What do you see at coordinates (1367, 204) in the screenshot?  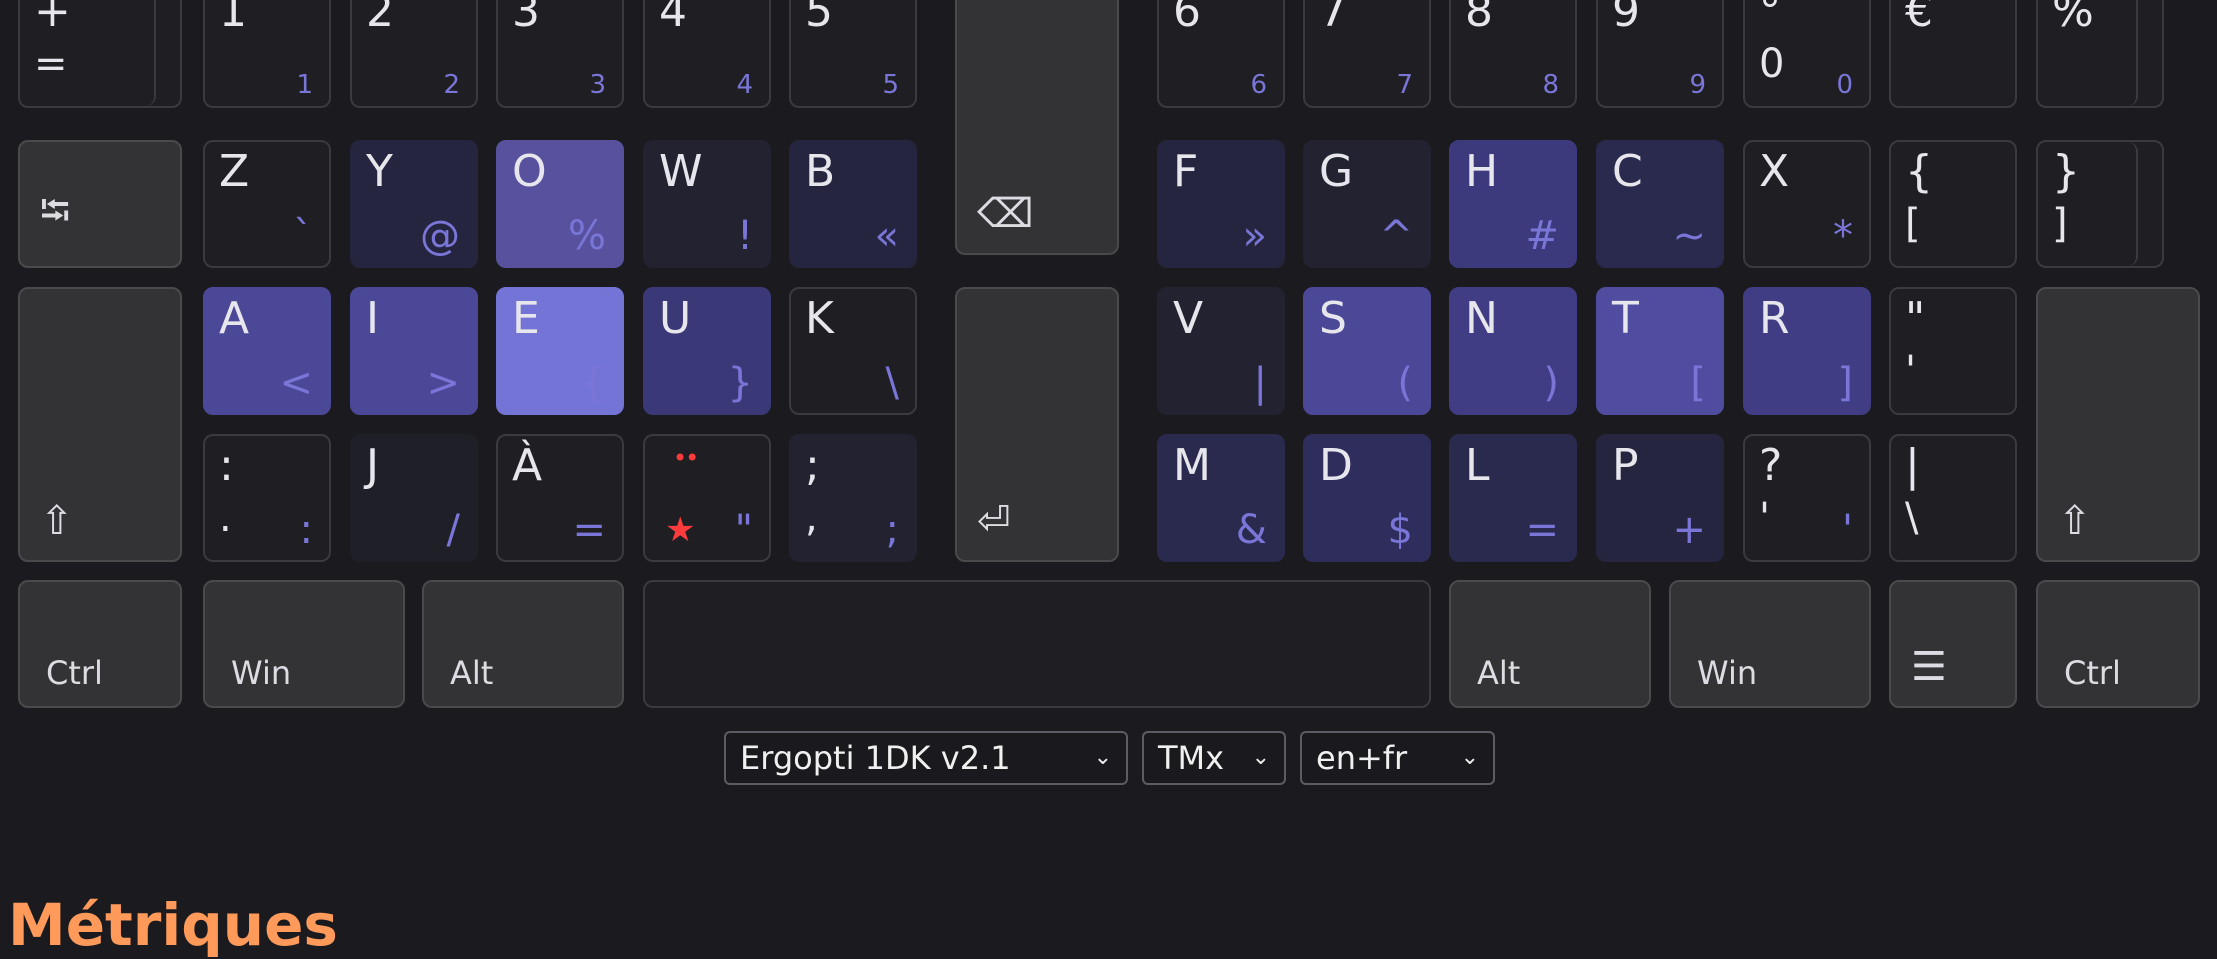 I see `key-g: G ^` at bounding box center [1367, 204].